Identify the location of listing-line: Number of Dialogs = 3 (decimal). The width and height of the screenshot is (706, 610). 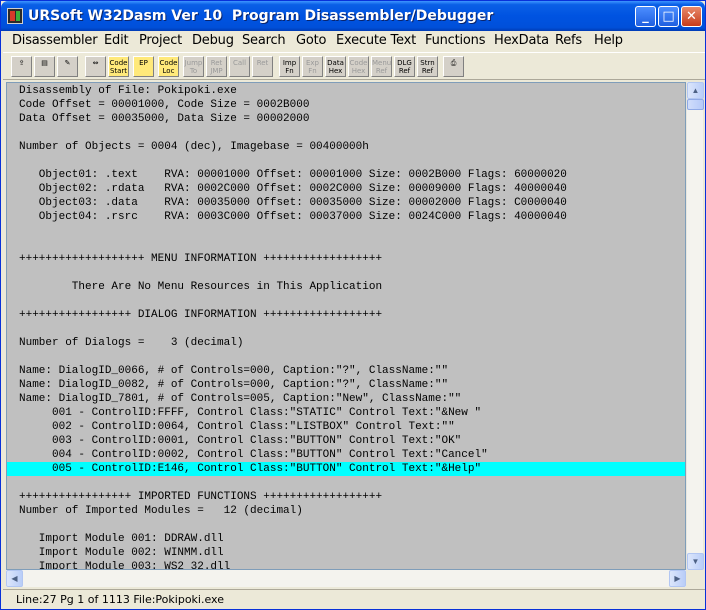
(346, 343).